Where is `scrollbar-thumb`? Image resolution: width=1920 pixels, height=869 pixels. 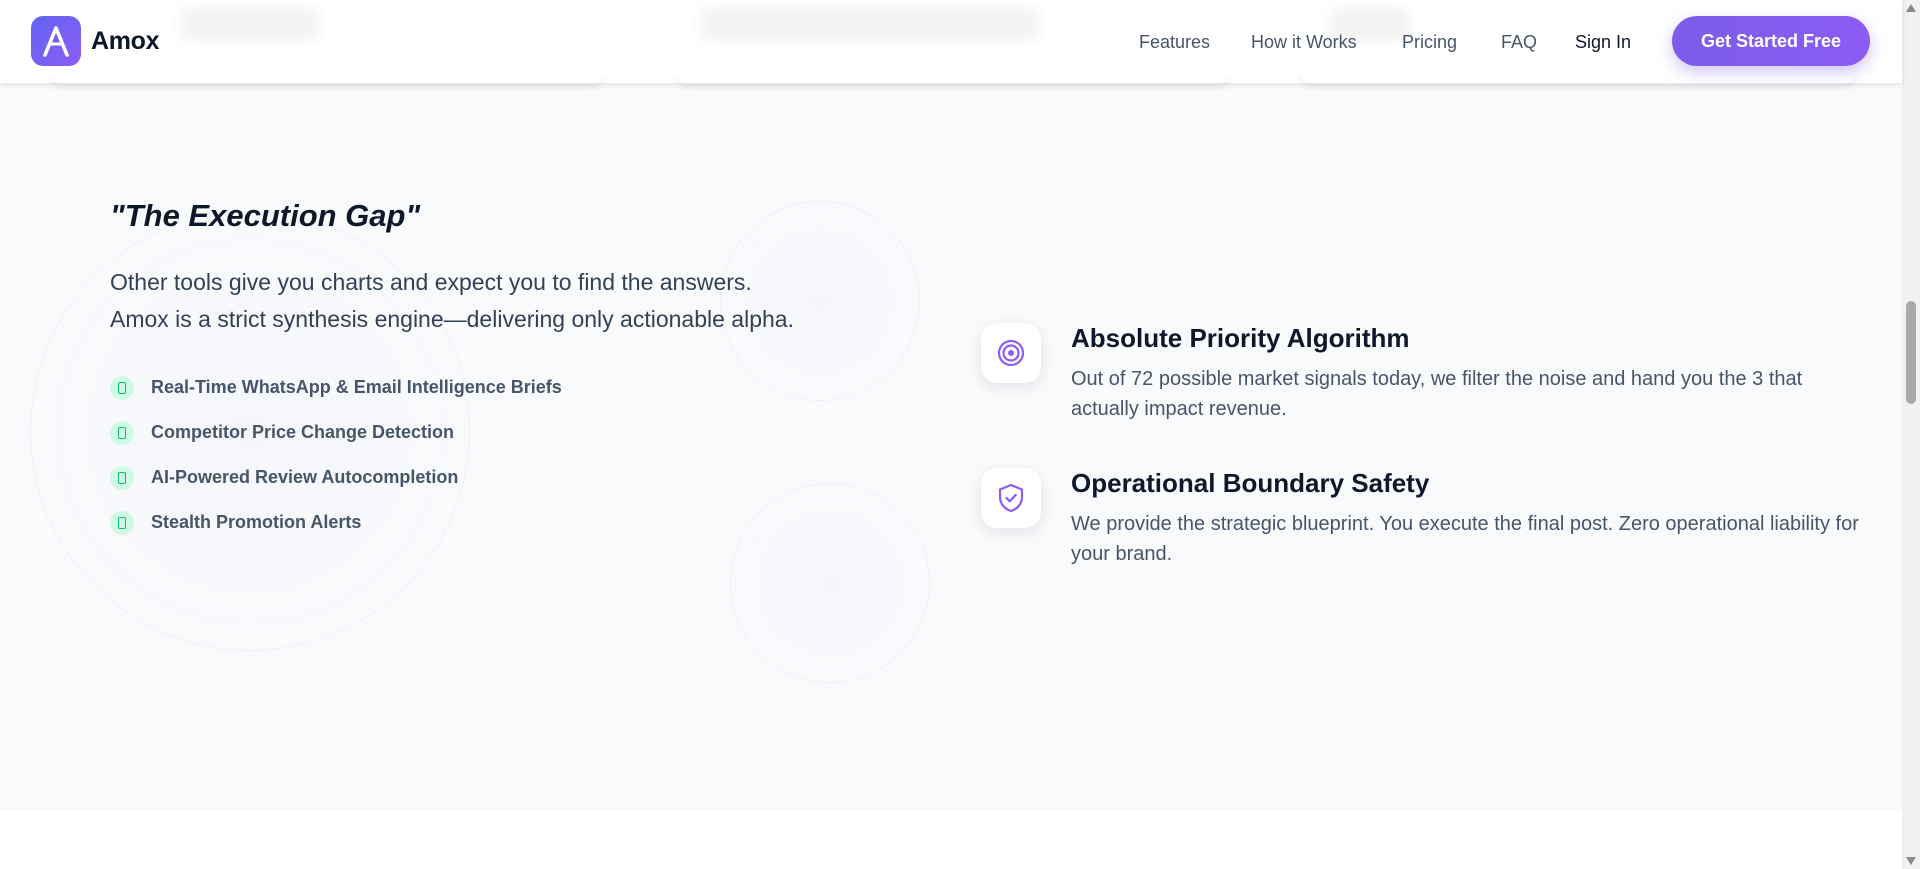 scrollbar-thumb is located at coordinates (1911, 352).